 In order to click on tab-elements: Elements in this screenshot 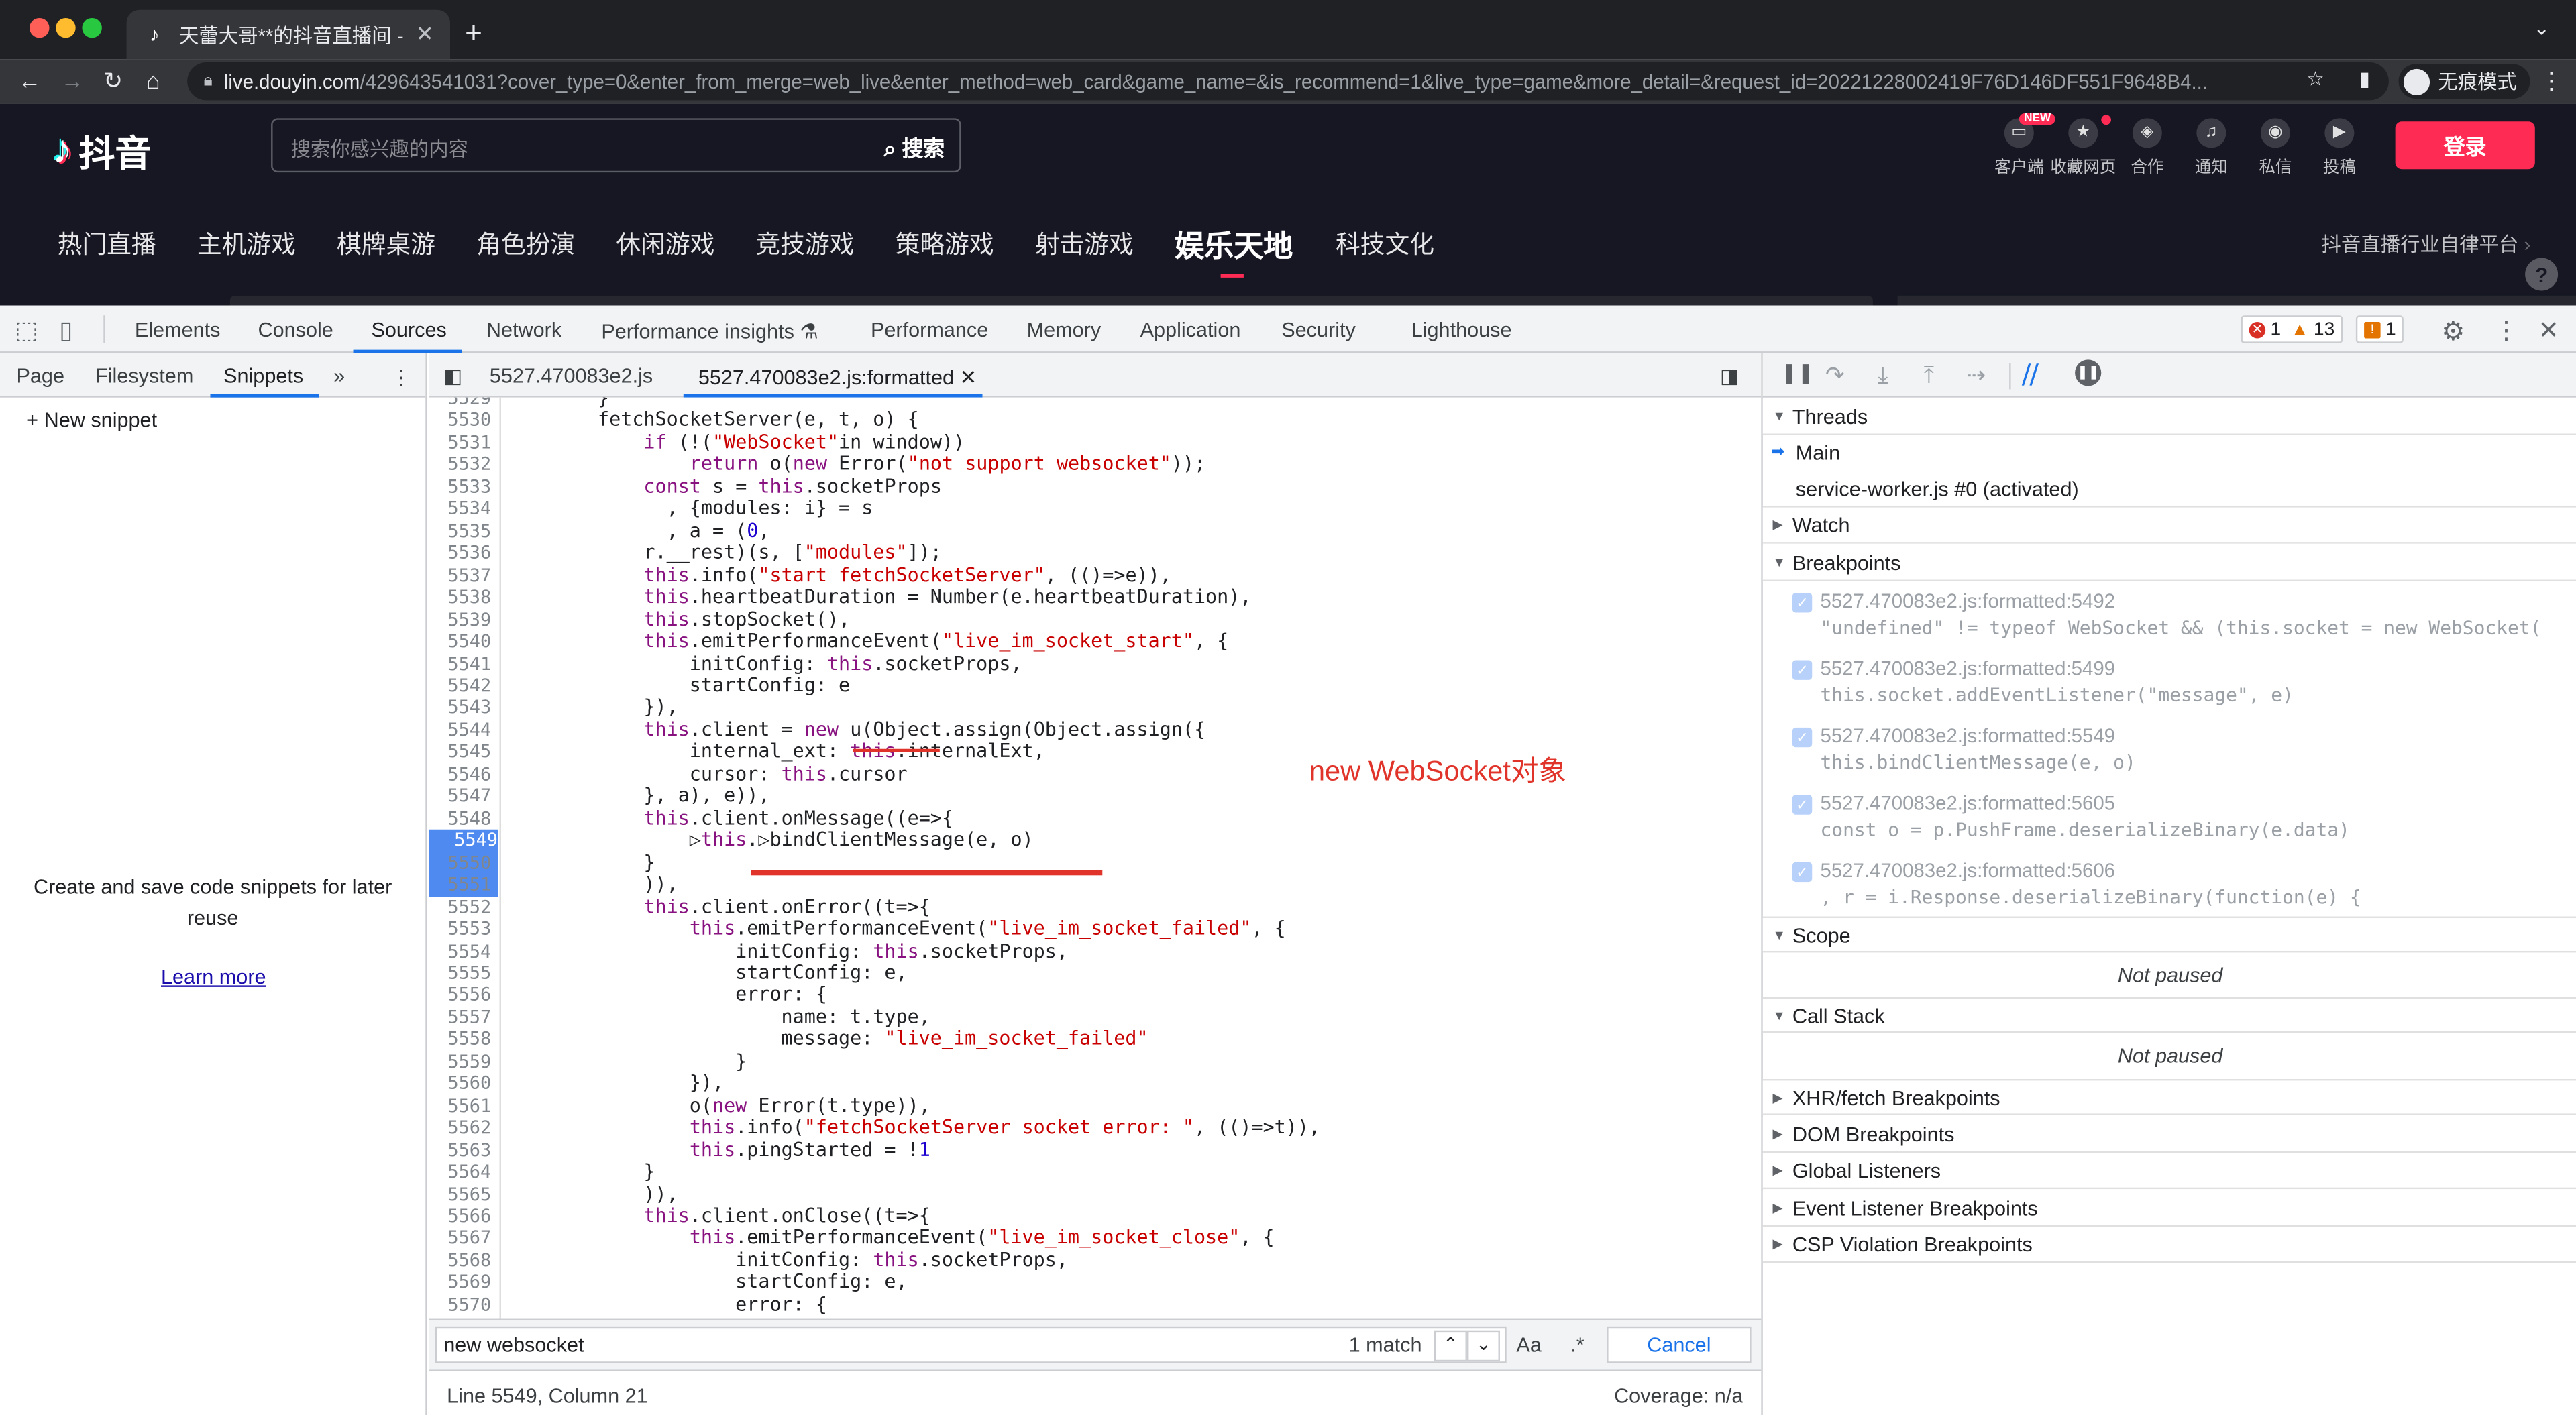, I will do `click(178, 330)`.